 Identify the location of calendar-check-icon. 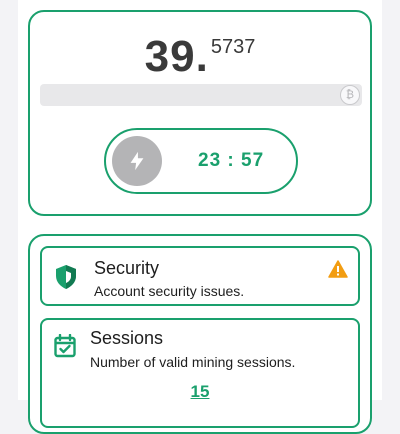
(65, 346).